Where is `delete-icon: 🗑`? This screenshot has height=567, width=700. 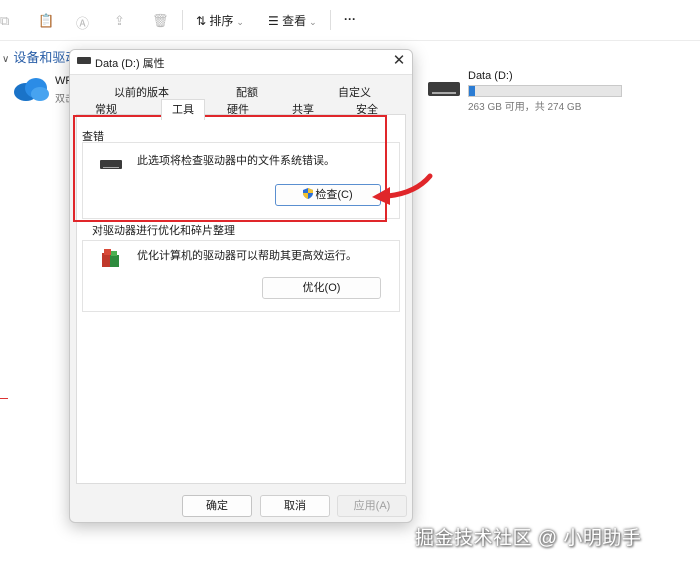 delete-icon: 🗑 is located at coordinates (160, 21).